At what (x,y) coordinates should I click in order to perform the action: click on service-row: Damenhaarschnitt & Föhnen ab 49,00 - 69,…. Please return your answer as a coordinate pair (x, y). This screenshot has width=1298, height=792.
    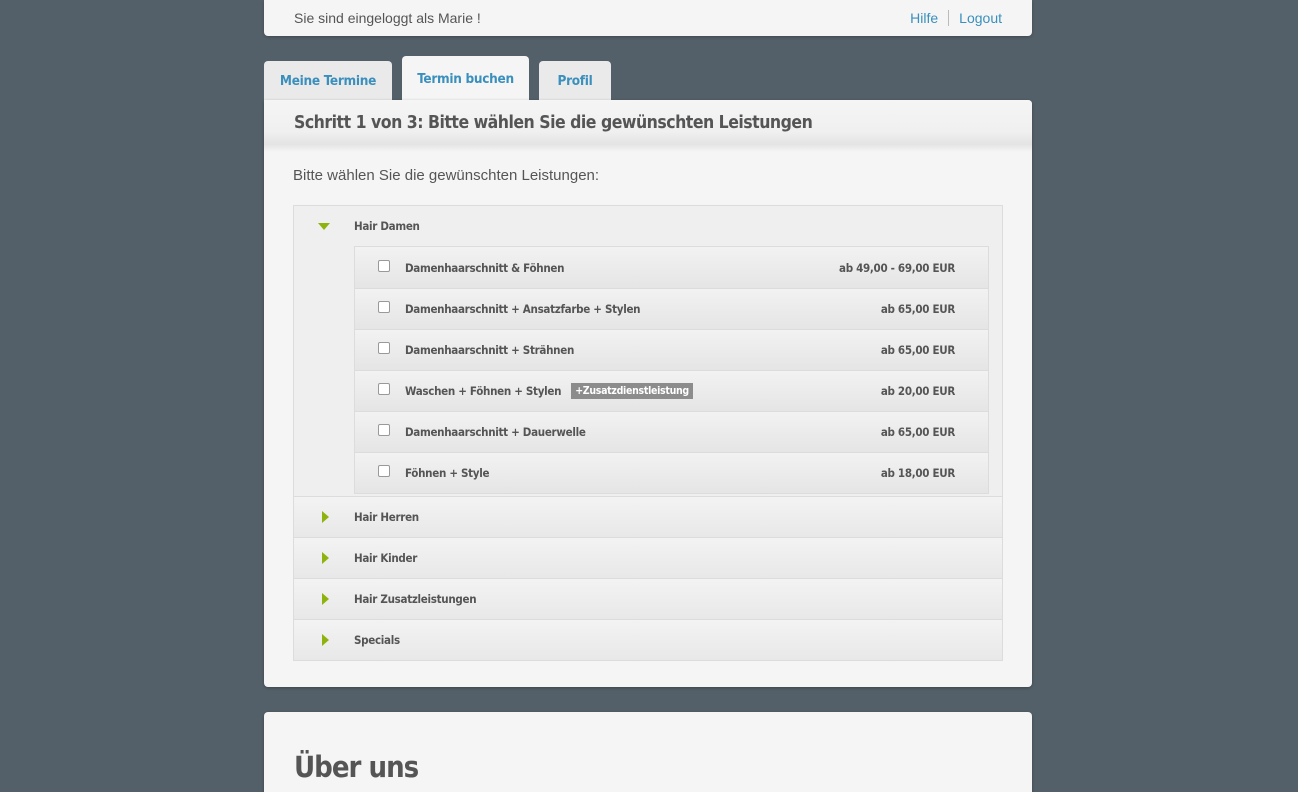
    Looking at the image, I should click on (671, 267).